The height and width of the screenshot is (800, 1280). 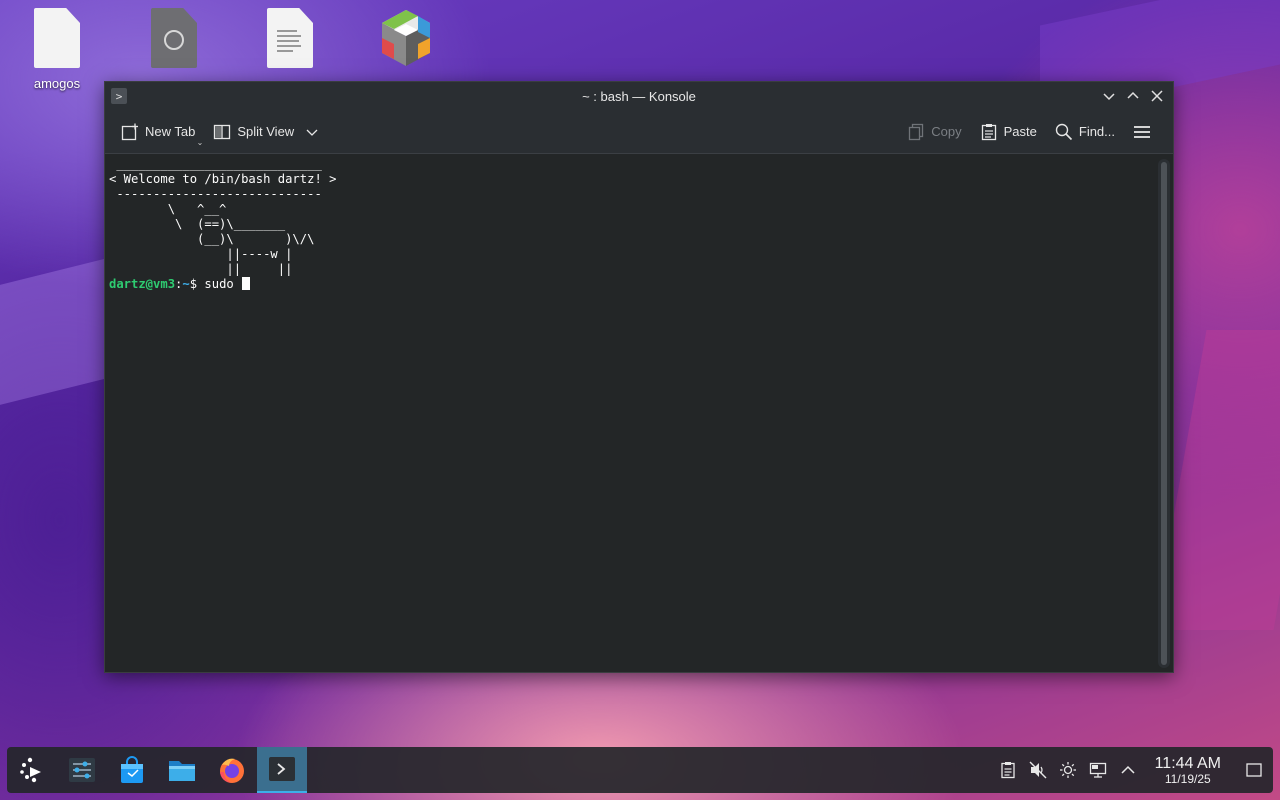 I want to click on desktop-icon-text-document, so click(x=290, y=38).